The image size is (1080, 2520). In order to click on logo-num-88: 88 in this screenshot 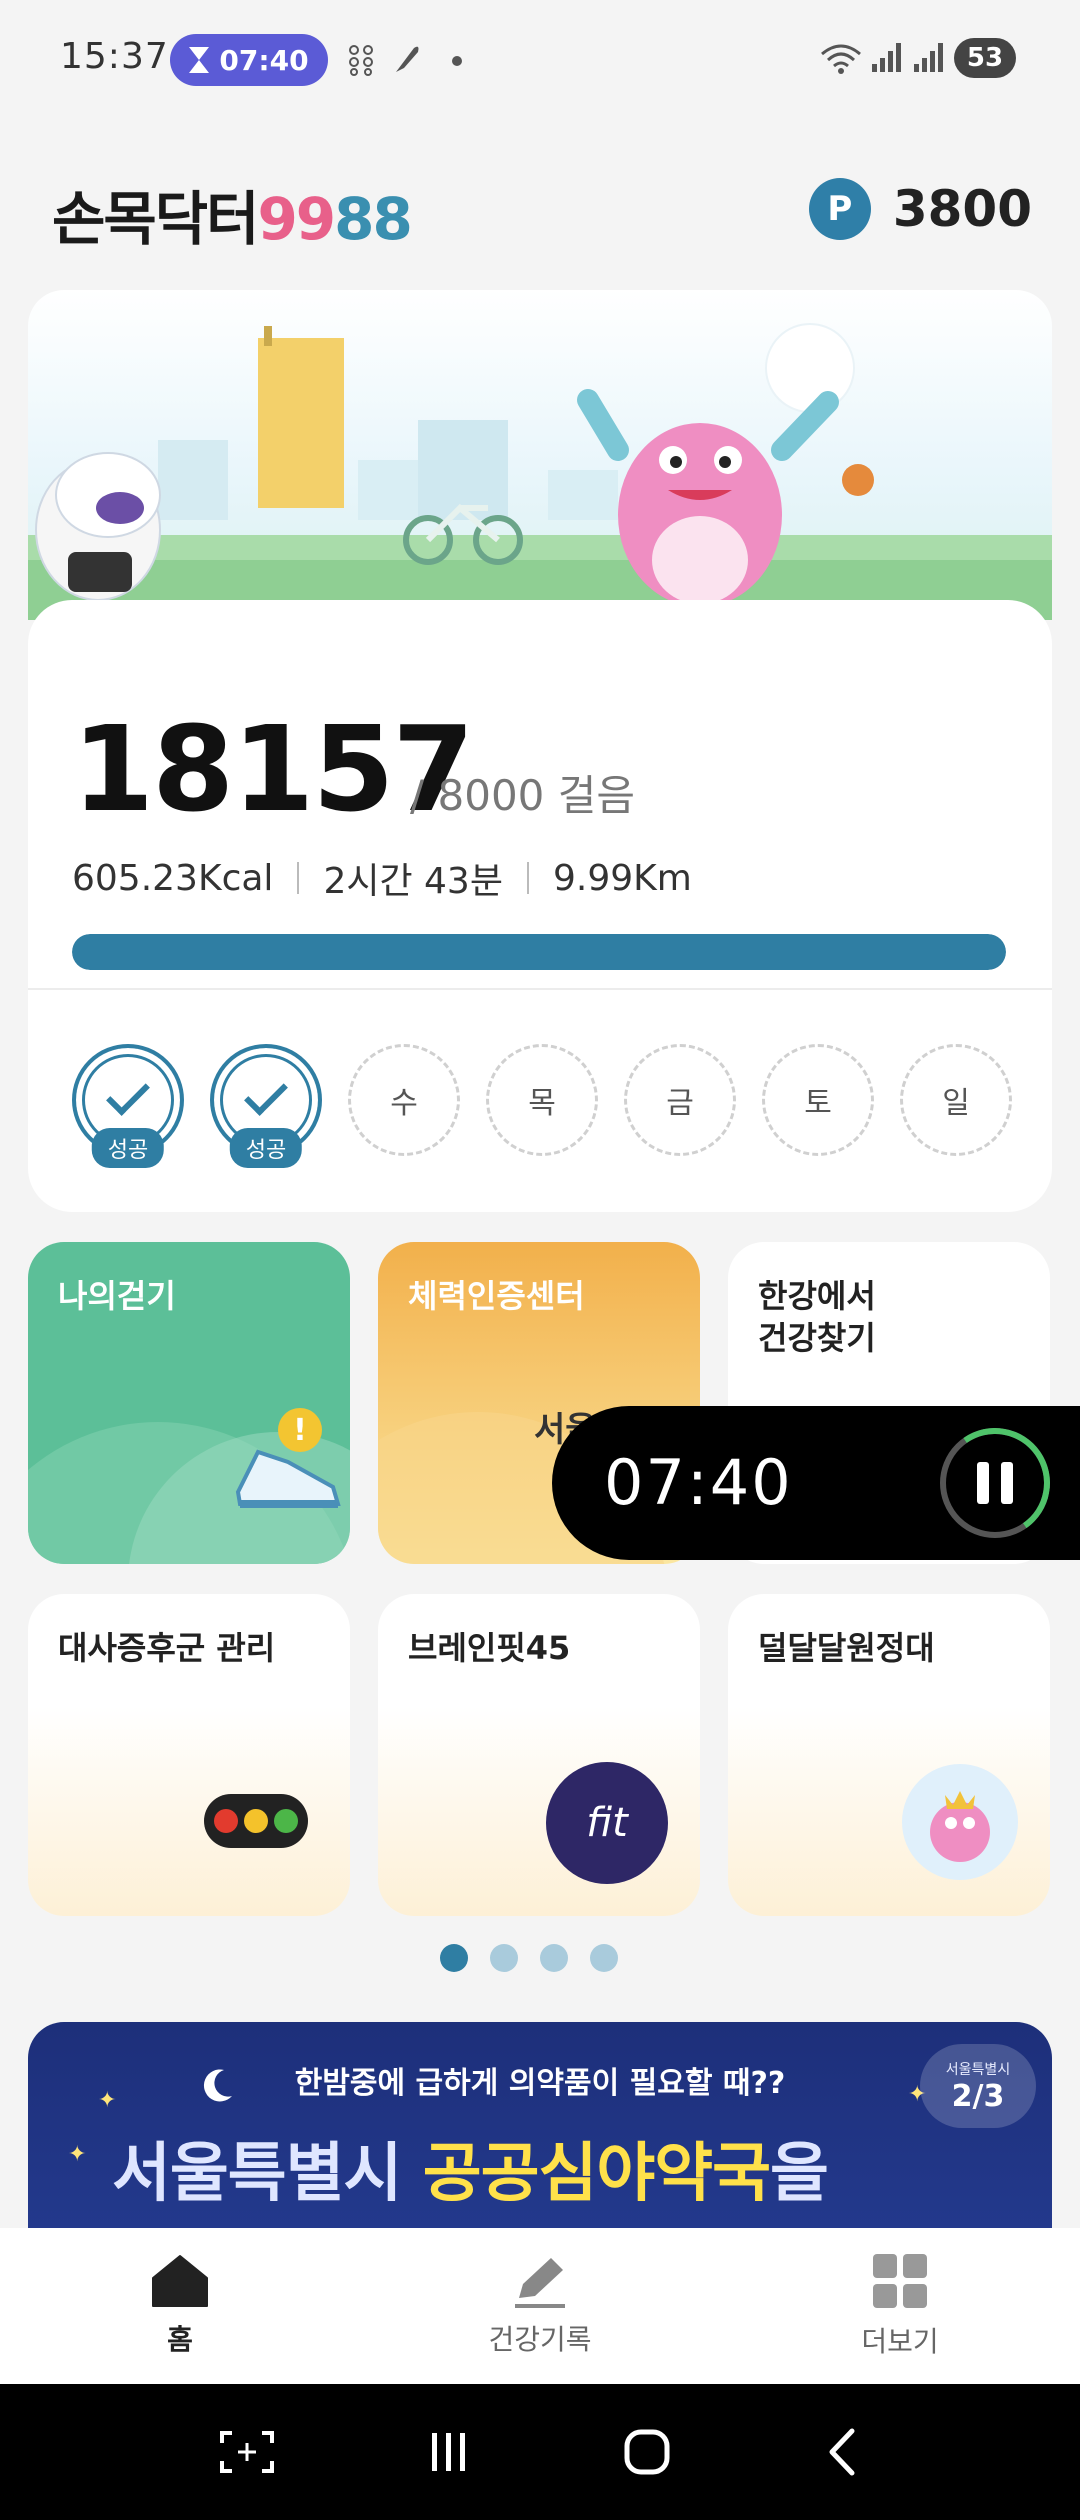, I will do `click(373, 219)`.